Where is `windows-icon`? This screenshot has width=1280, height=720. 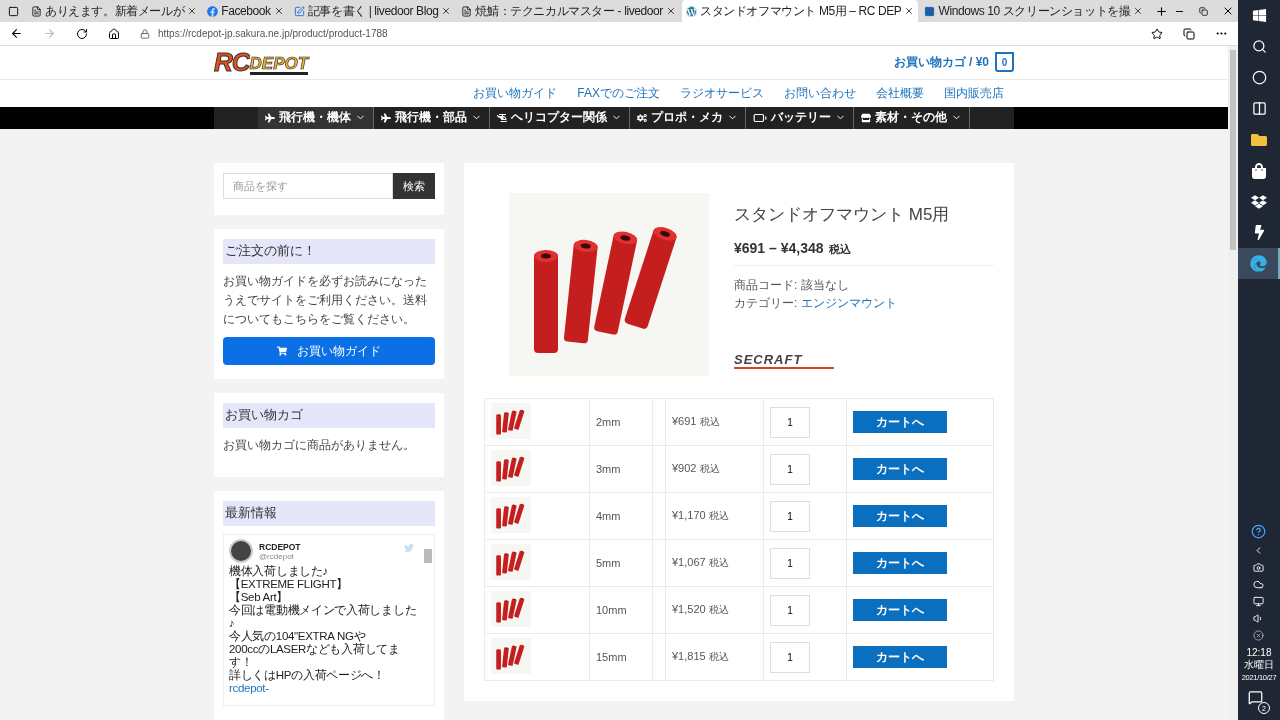
windows-icon is located at coordinates (1259, 15).